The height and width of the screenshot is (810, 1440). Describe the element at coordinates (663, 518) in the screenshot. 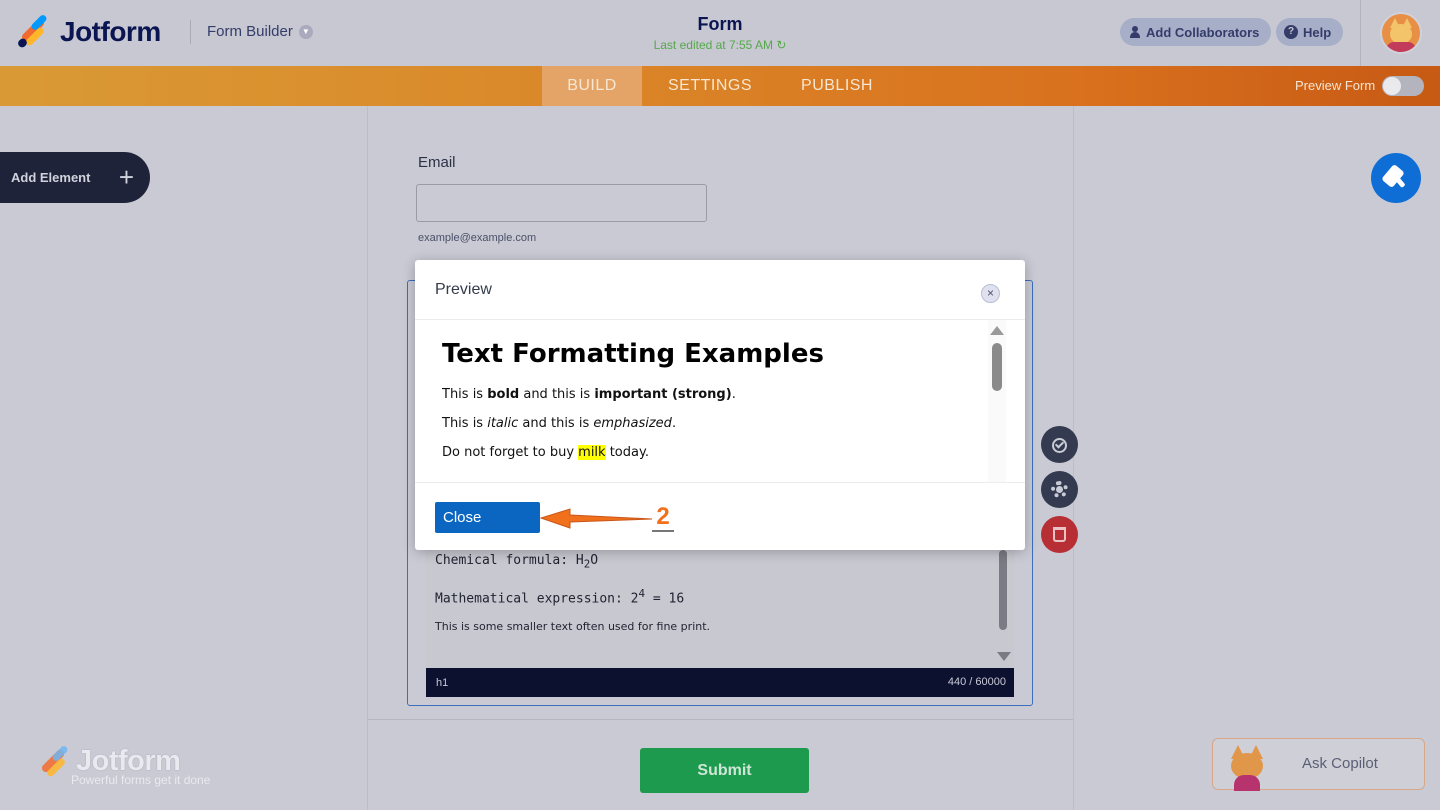

I see `annotation-step-number: 2` at that location.